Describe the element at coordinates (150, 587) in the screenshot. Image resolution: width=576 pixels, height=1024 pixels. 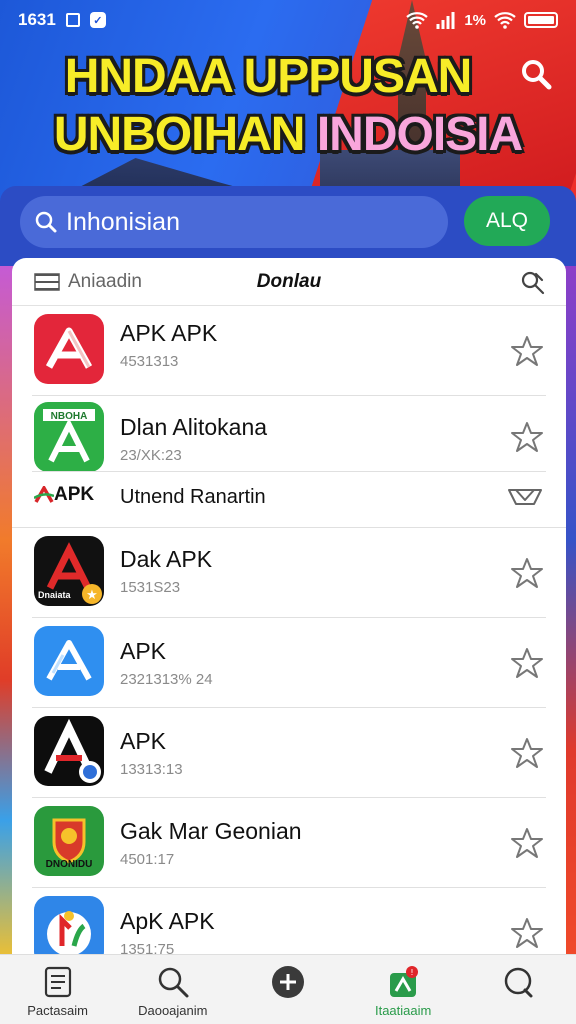
I see `app-meta: 1531S23` at that location.